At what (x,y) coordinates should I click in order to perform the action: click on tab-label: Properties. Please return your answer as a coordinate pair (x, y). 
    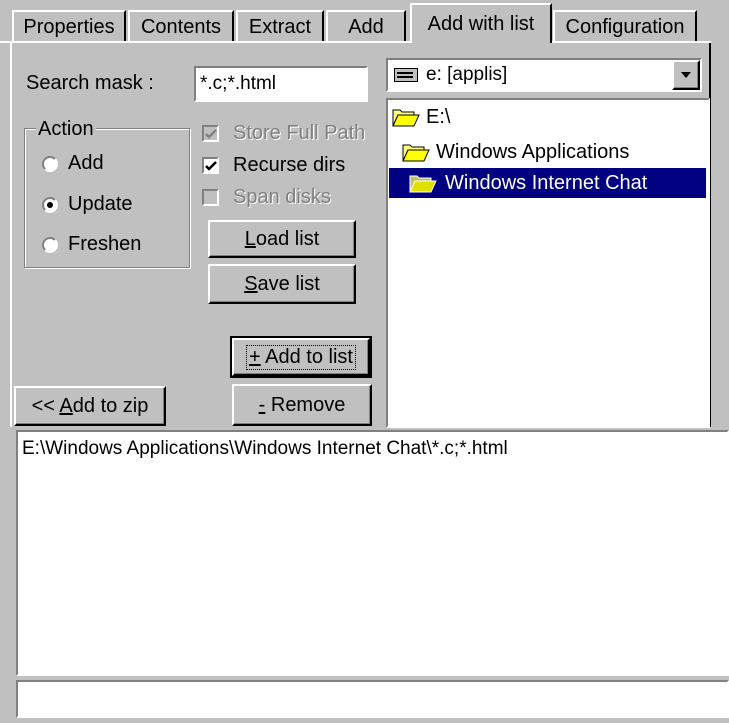
    Looking at the image, I should click on (69, 26).